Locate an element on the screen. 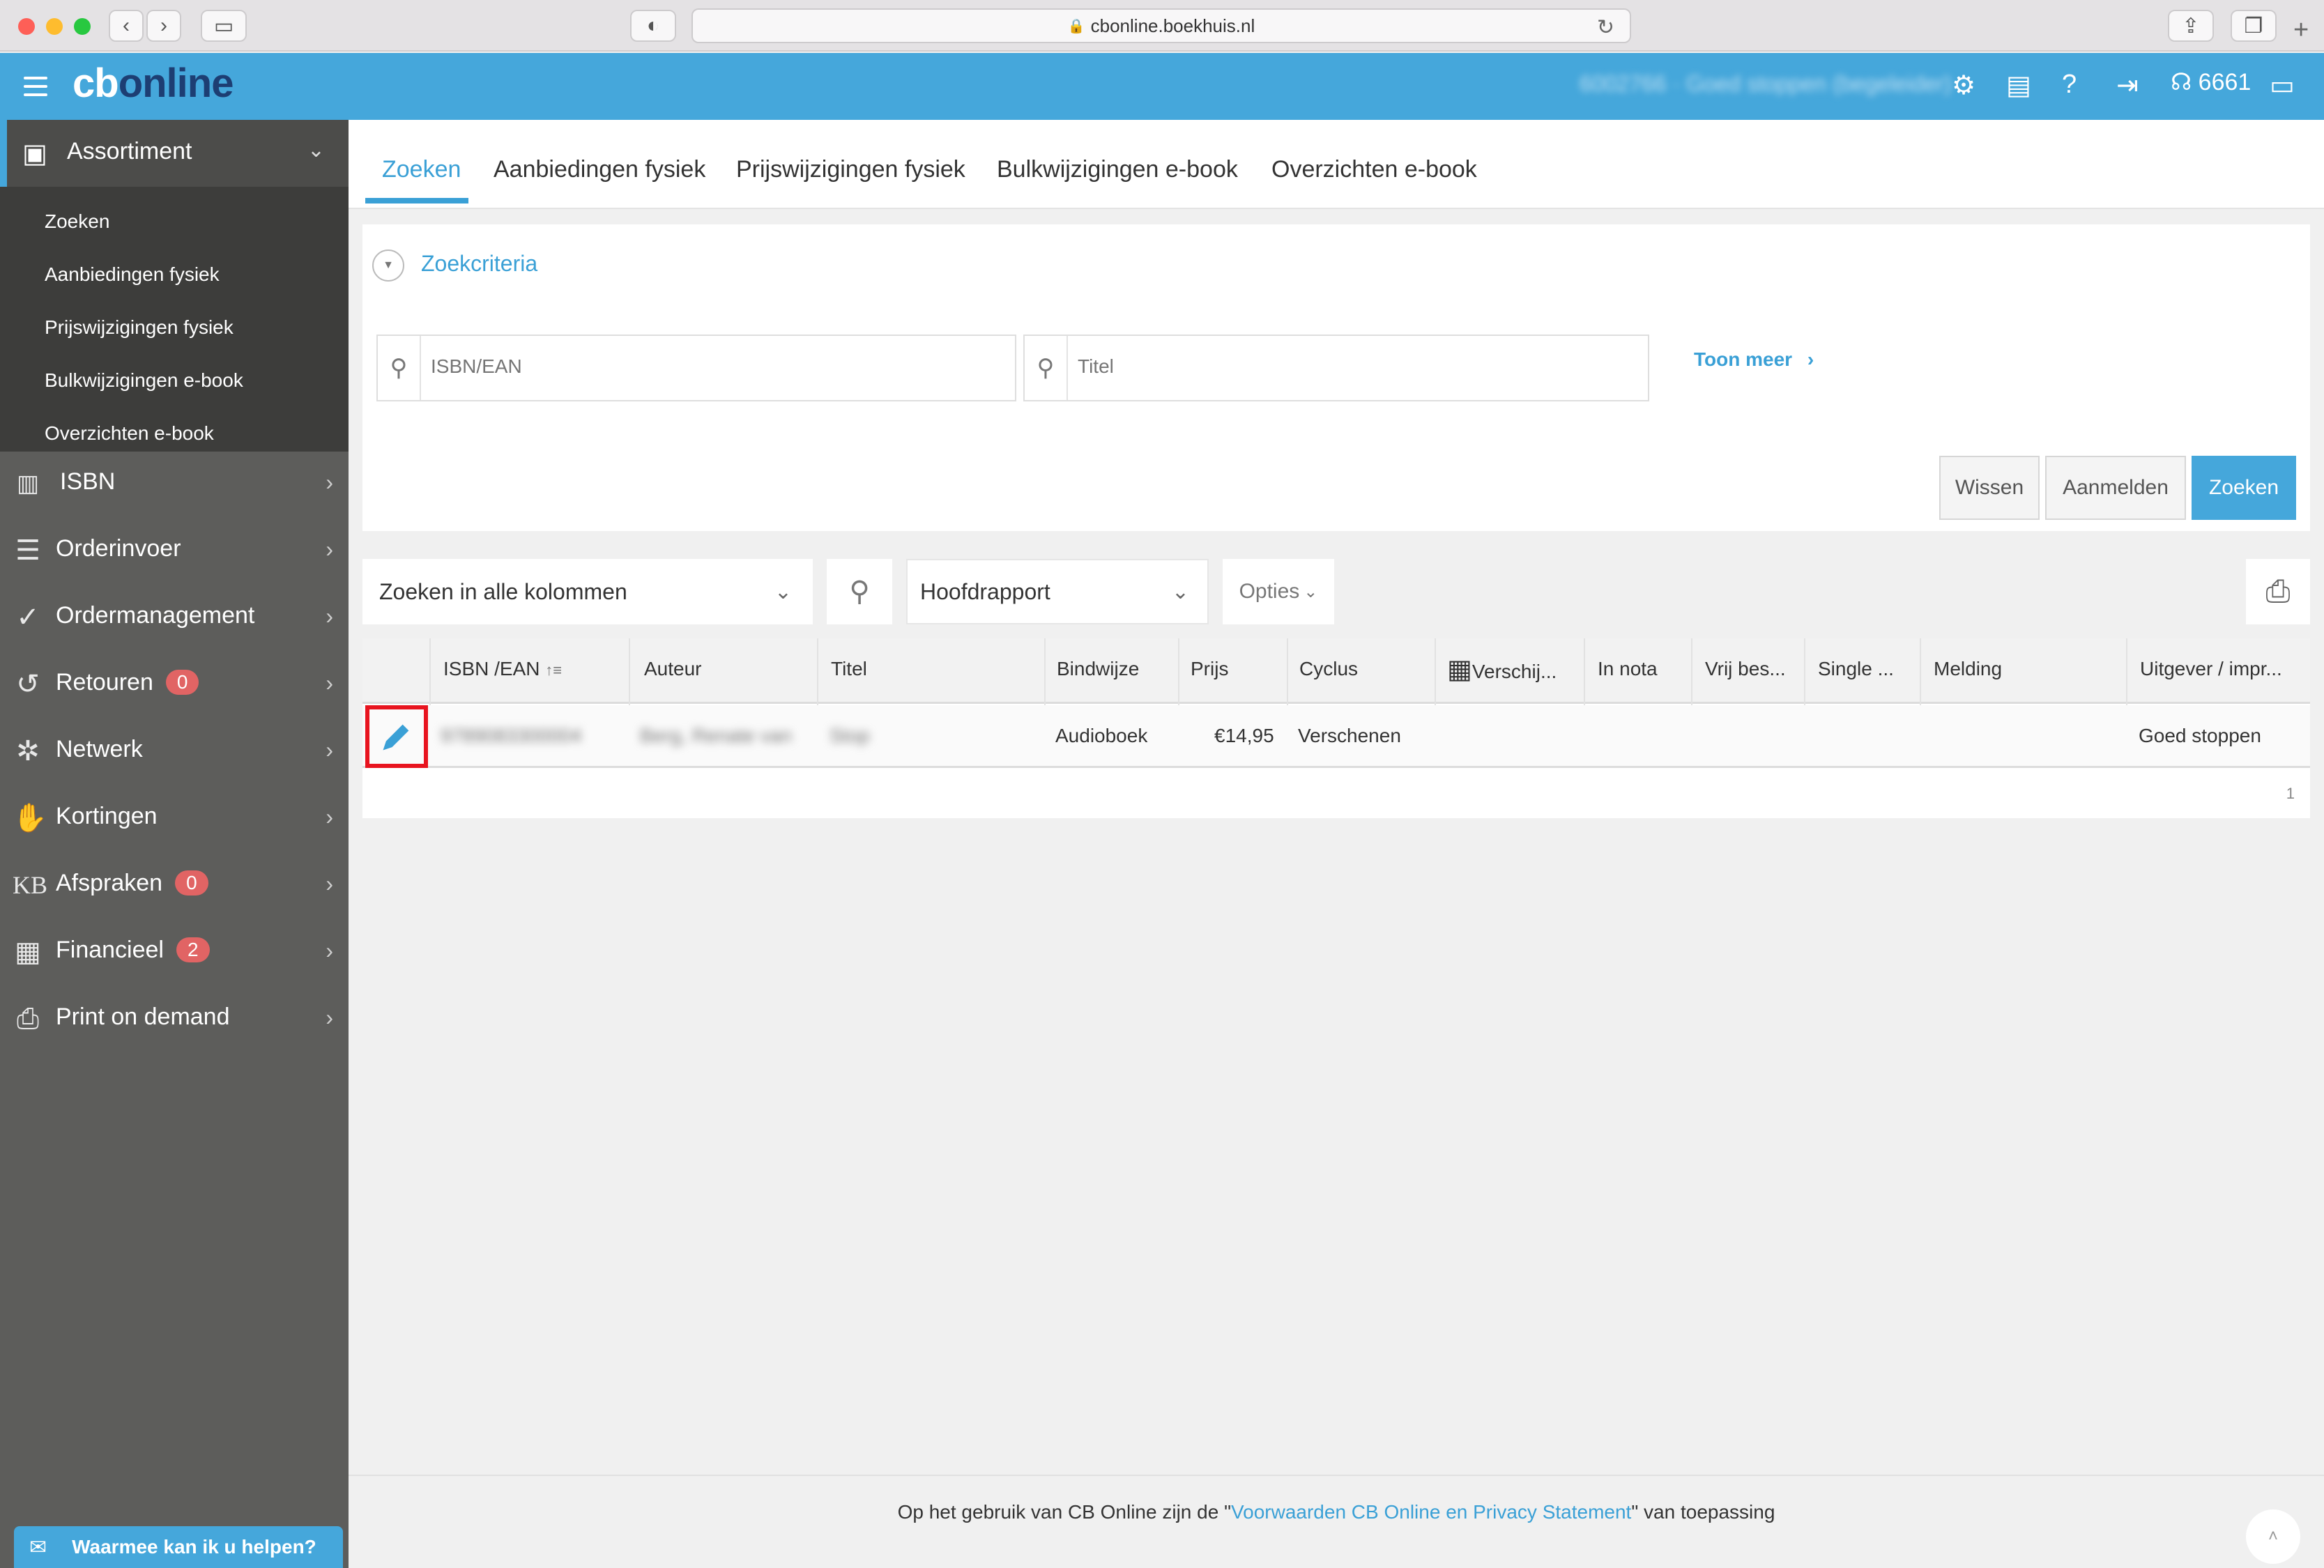  privacy-button: ◐ is located at coordinates (653, 26).